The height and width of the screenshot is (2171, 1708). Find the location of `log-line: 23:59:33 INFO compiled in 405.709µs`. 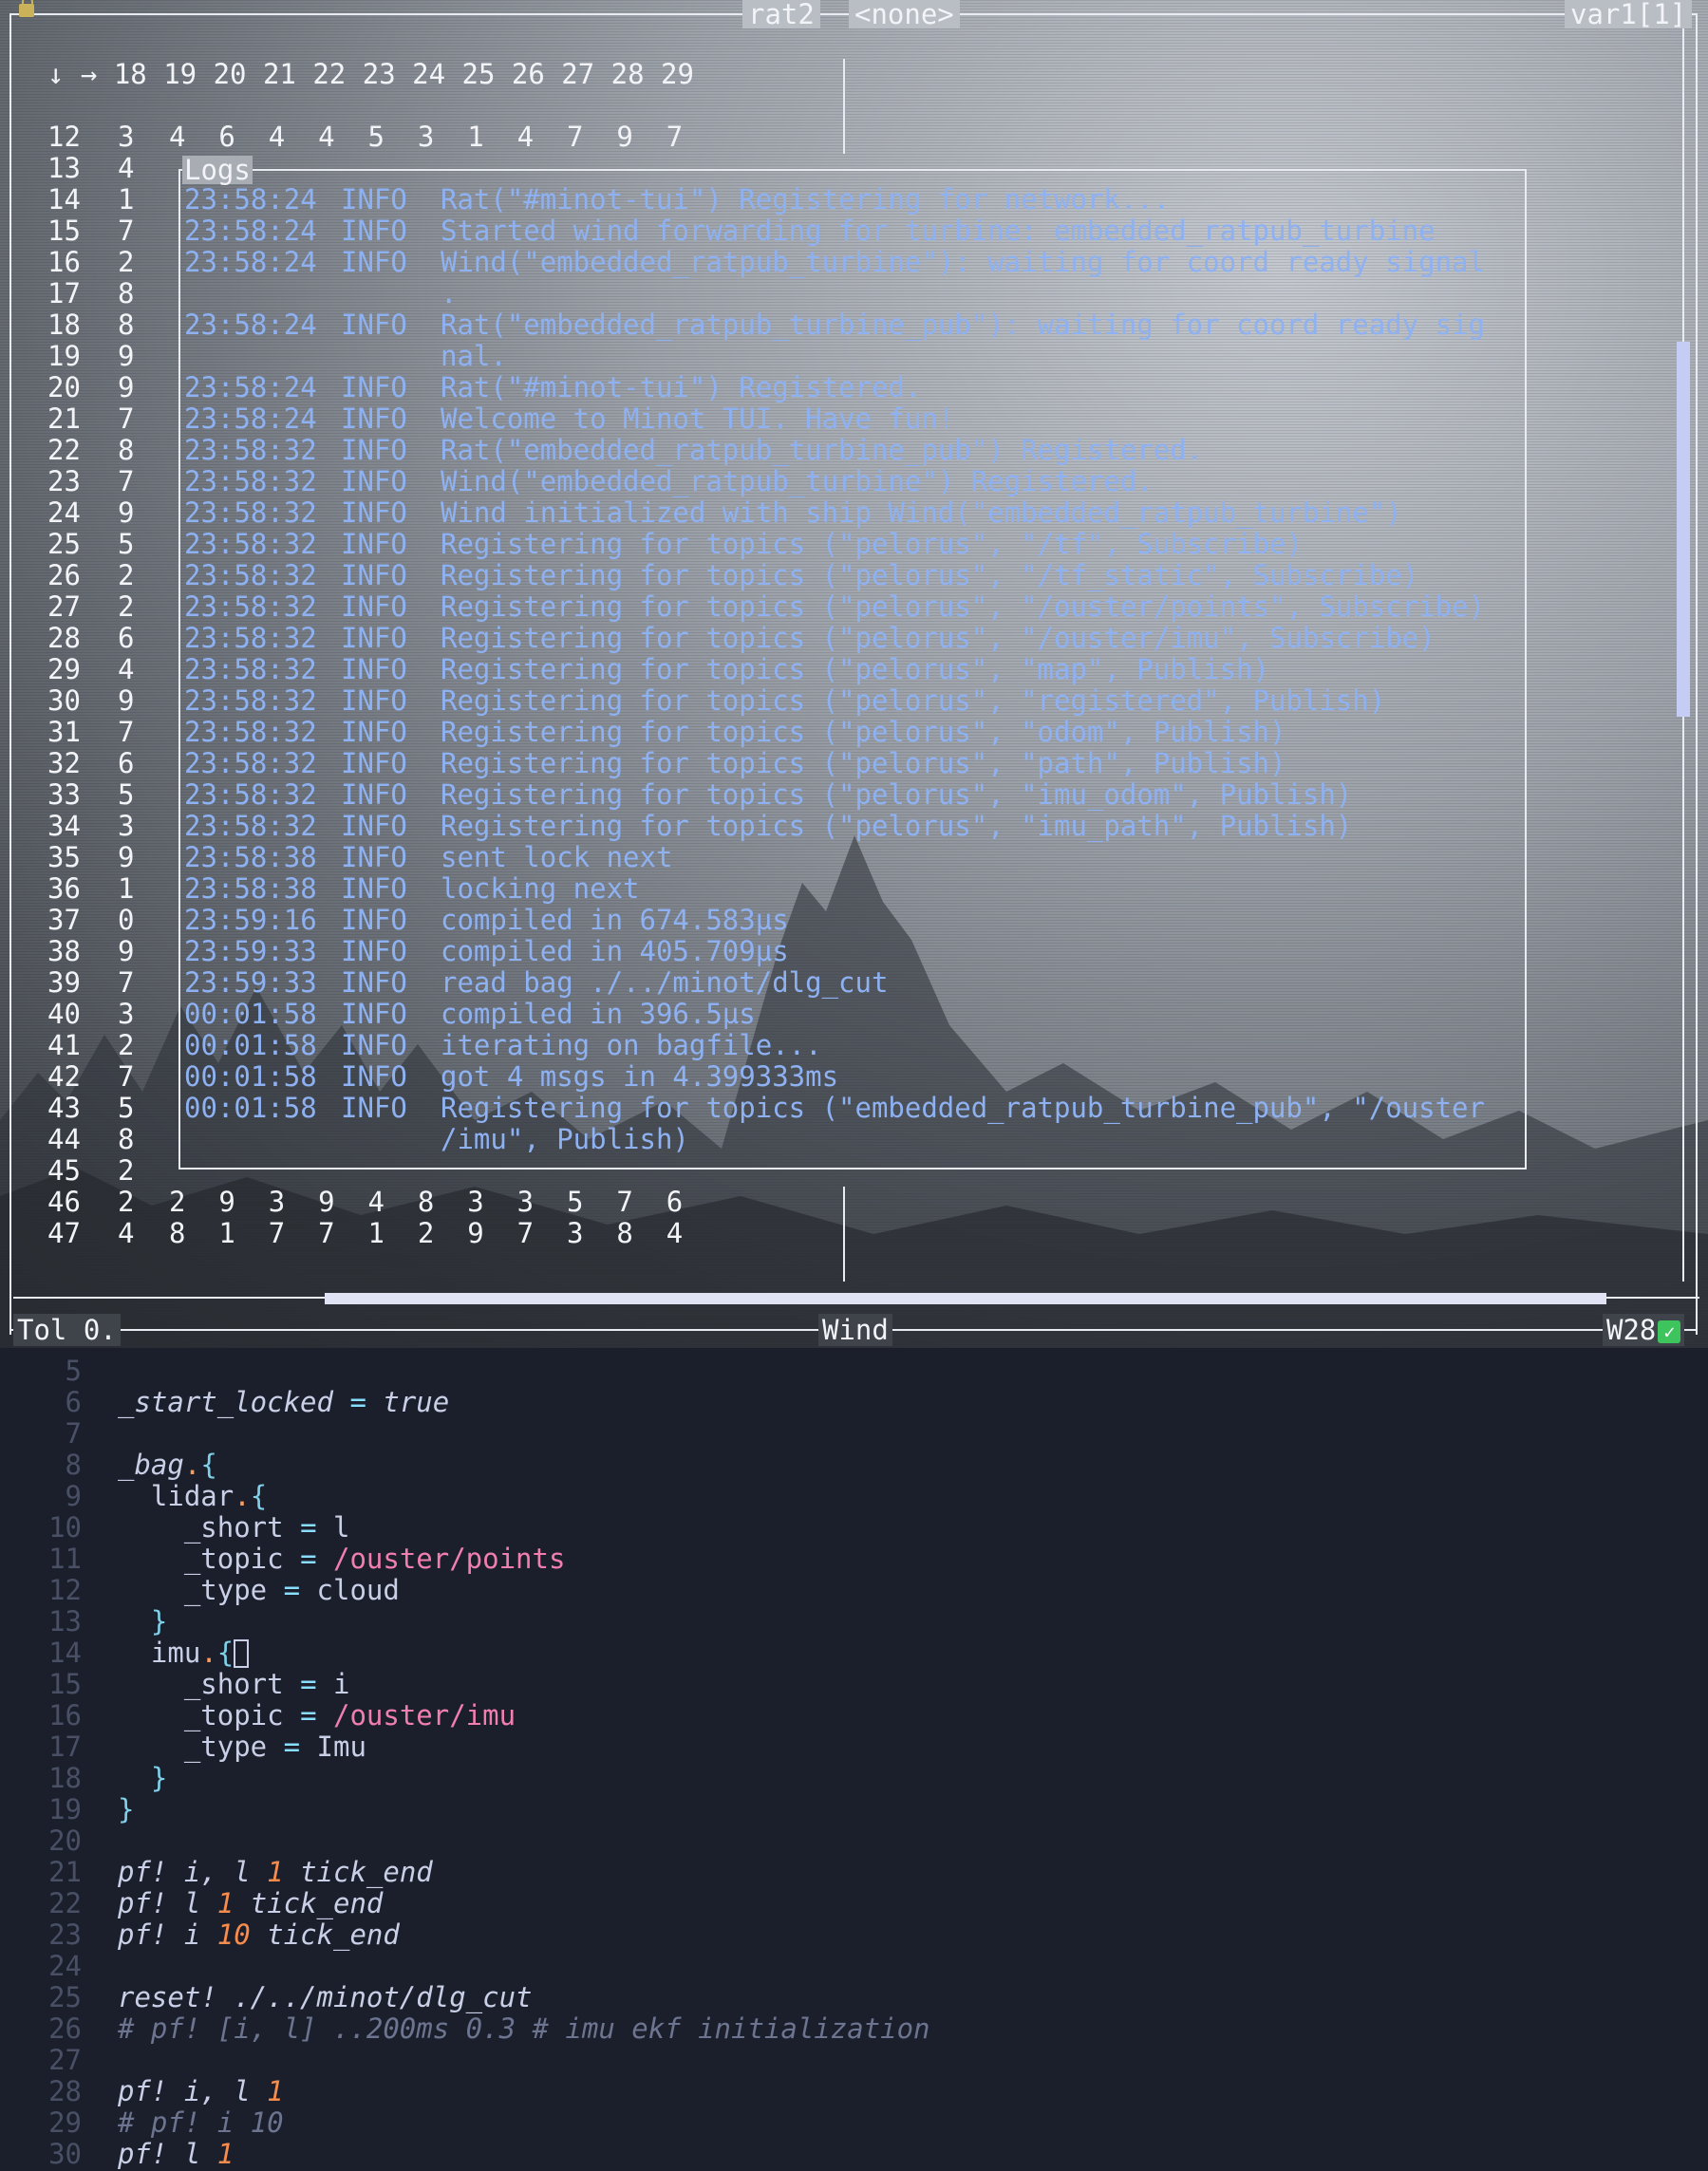

log-line: 23:59:33 INFO compiled in 405.709µs is located at coordinates (486, 951).